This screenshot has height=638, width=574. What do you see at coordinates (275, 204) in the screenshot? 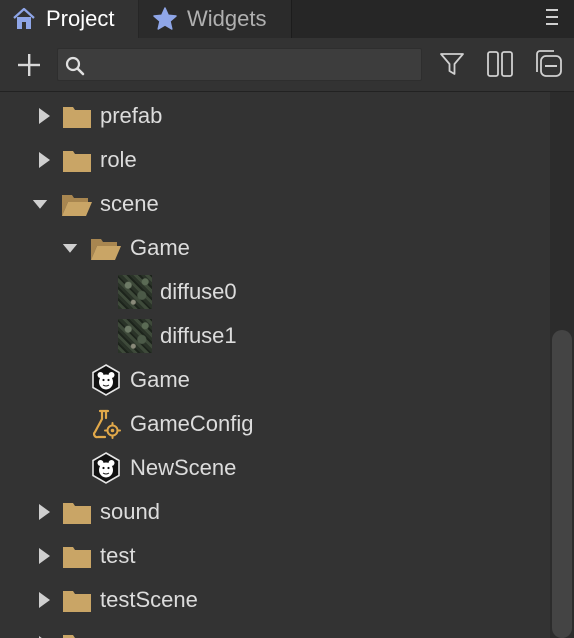
I see `tree-item-scene: scene` at bounding box center [275, 204].